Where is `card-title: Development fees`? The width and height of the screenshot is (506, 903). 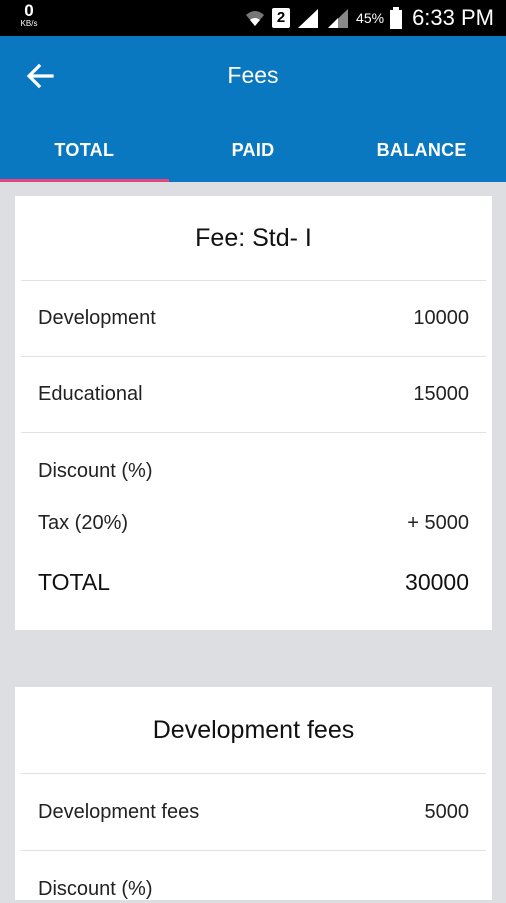 card-title: Development fees is located at coordinates (253, 730).